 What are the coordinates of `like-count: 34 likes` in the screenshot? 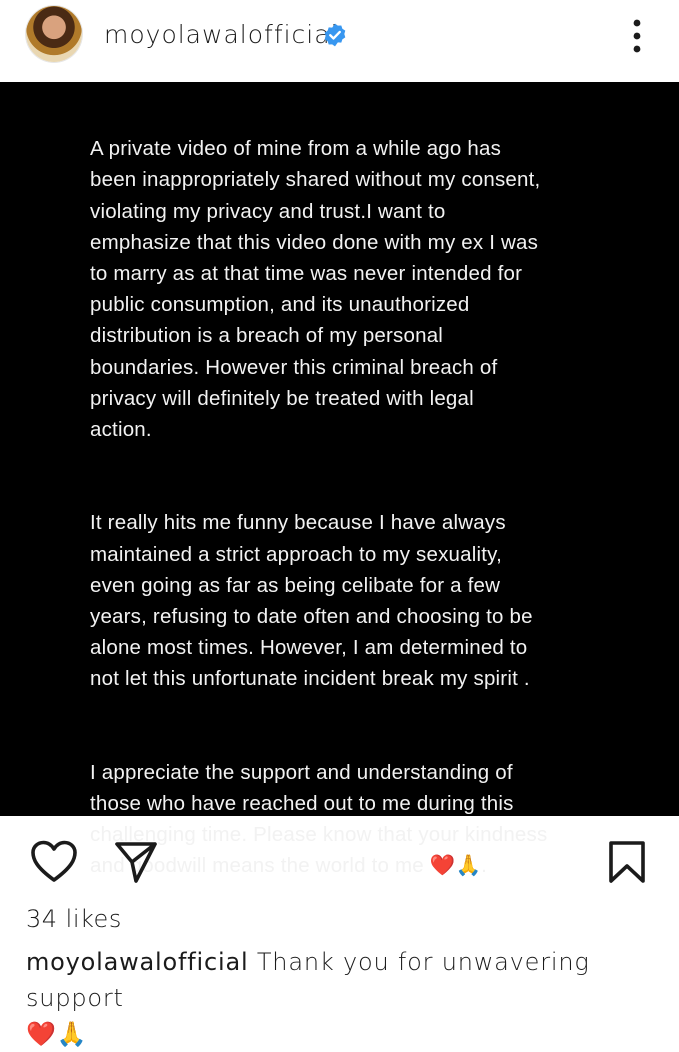 It's located at (74, 919).